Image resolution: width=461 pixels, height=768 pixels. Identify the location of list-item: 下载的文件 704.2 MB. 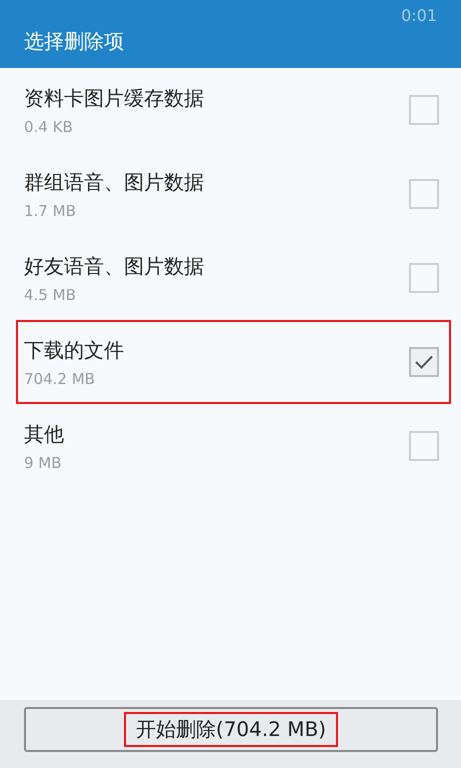
(233, 362).